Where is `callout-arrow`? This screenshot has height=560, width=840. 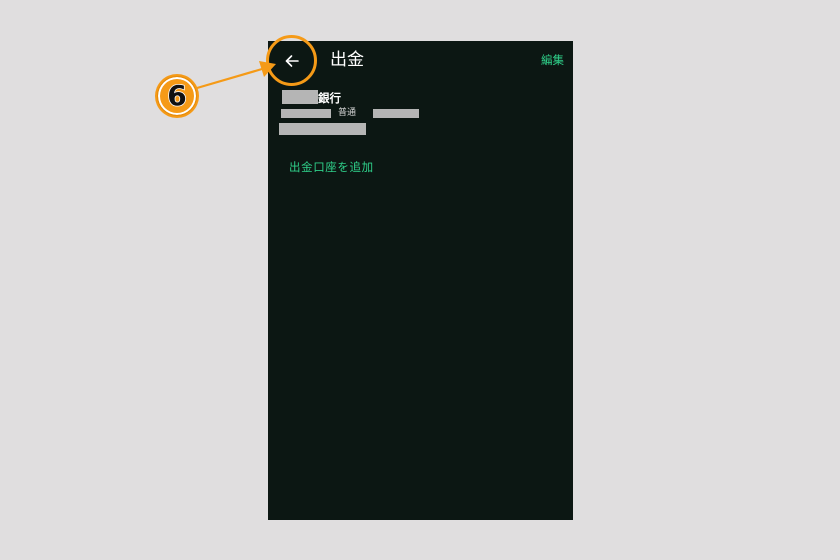 callout-arrow is located at coordinates (236, 75).